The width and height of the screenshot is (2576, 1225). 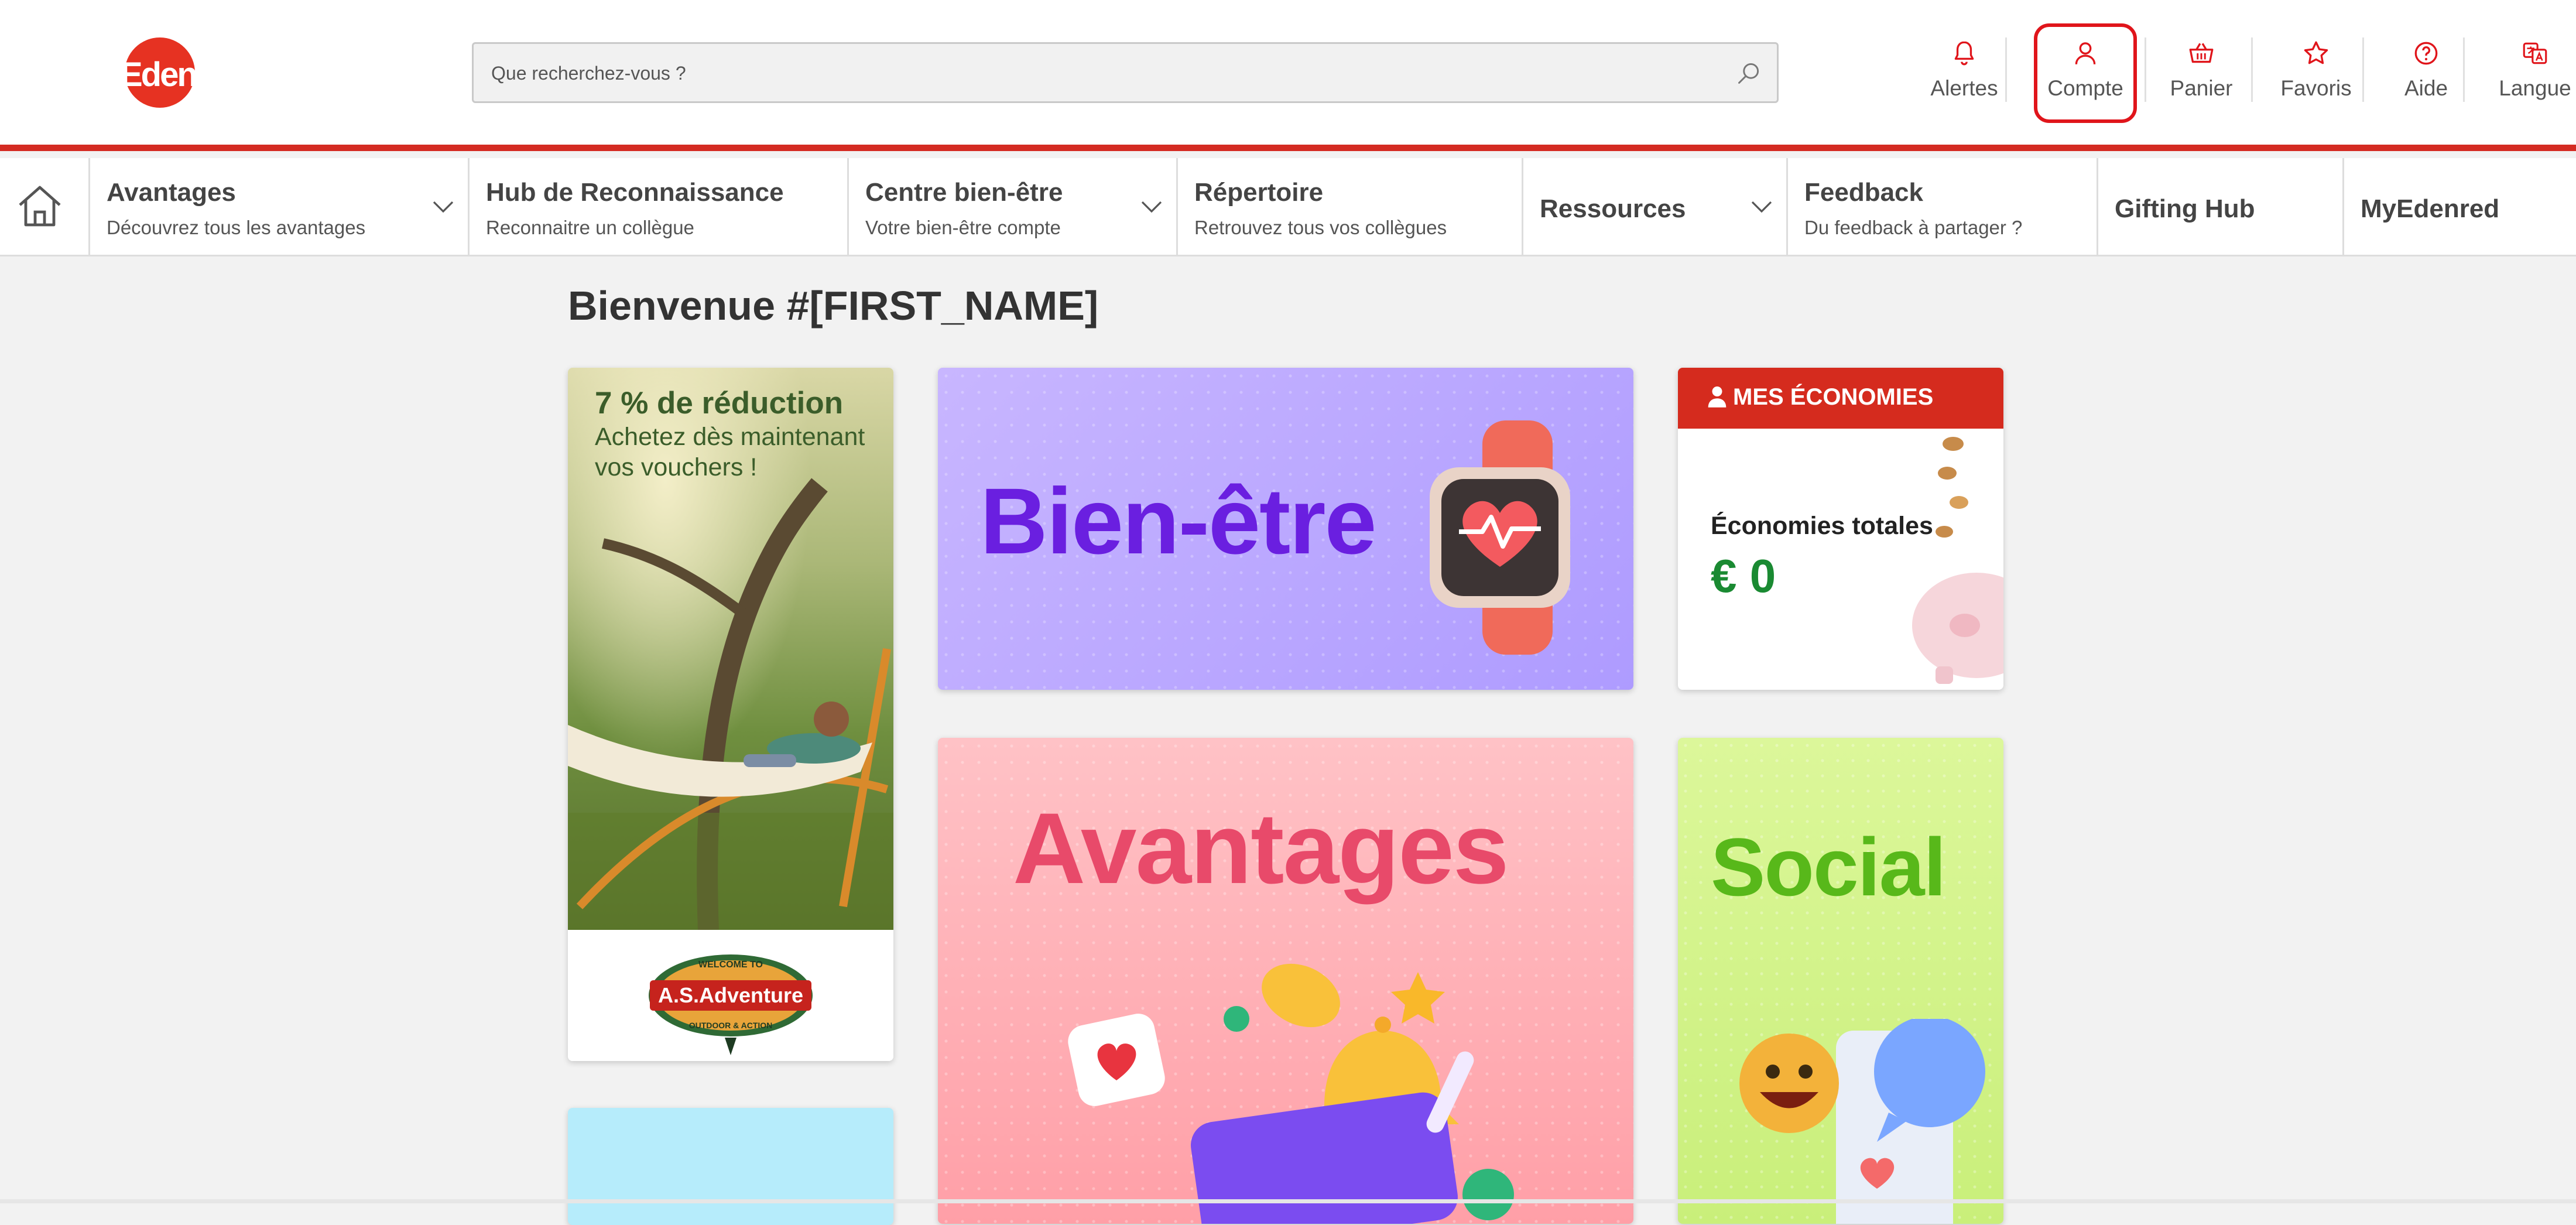 I want to click on nav-subtitle: Retrouvez tous vos collègues, so click(x=1320, y=228).